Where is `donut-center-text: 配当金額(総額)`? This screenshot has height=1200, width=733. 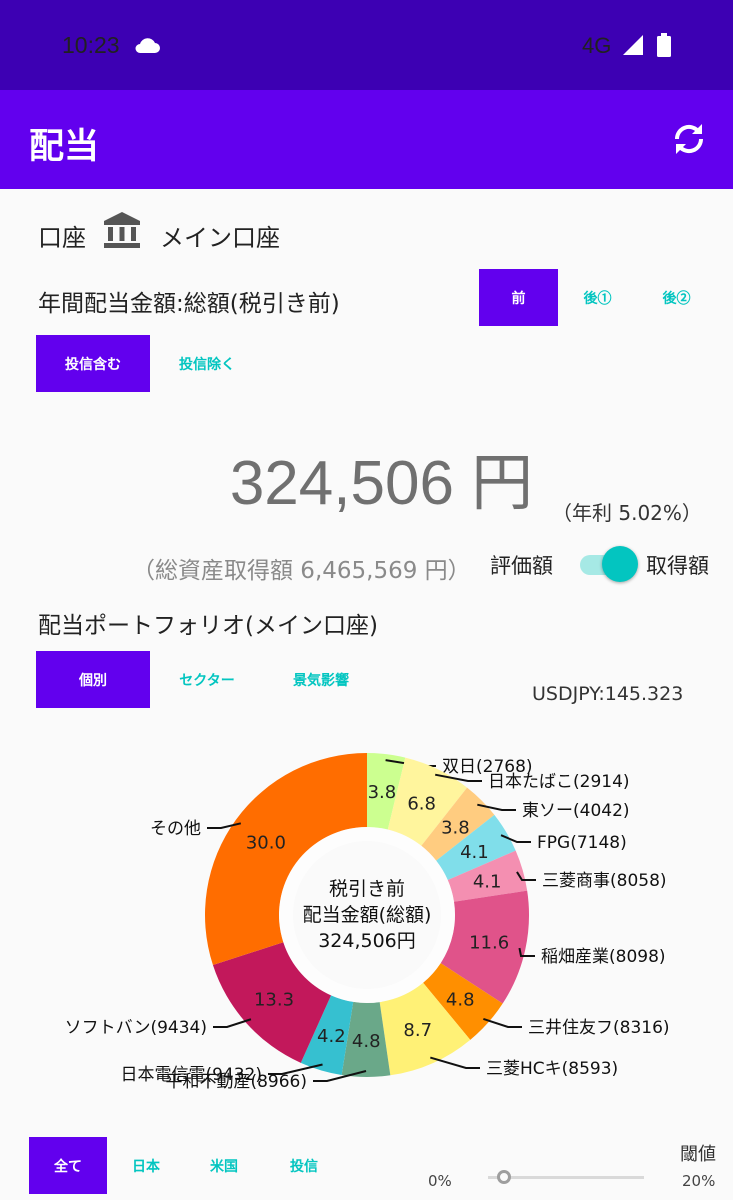
donut-center-text: 配当金額(総額) is located at coordinates (367, 915).